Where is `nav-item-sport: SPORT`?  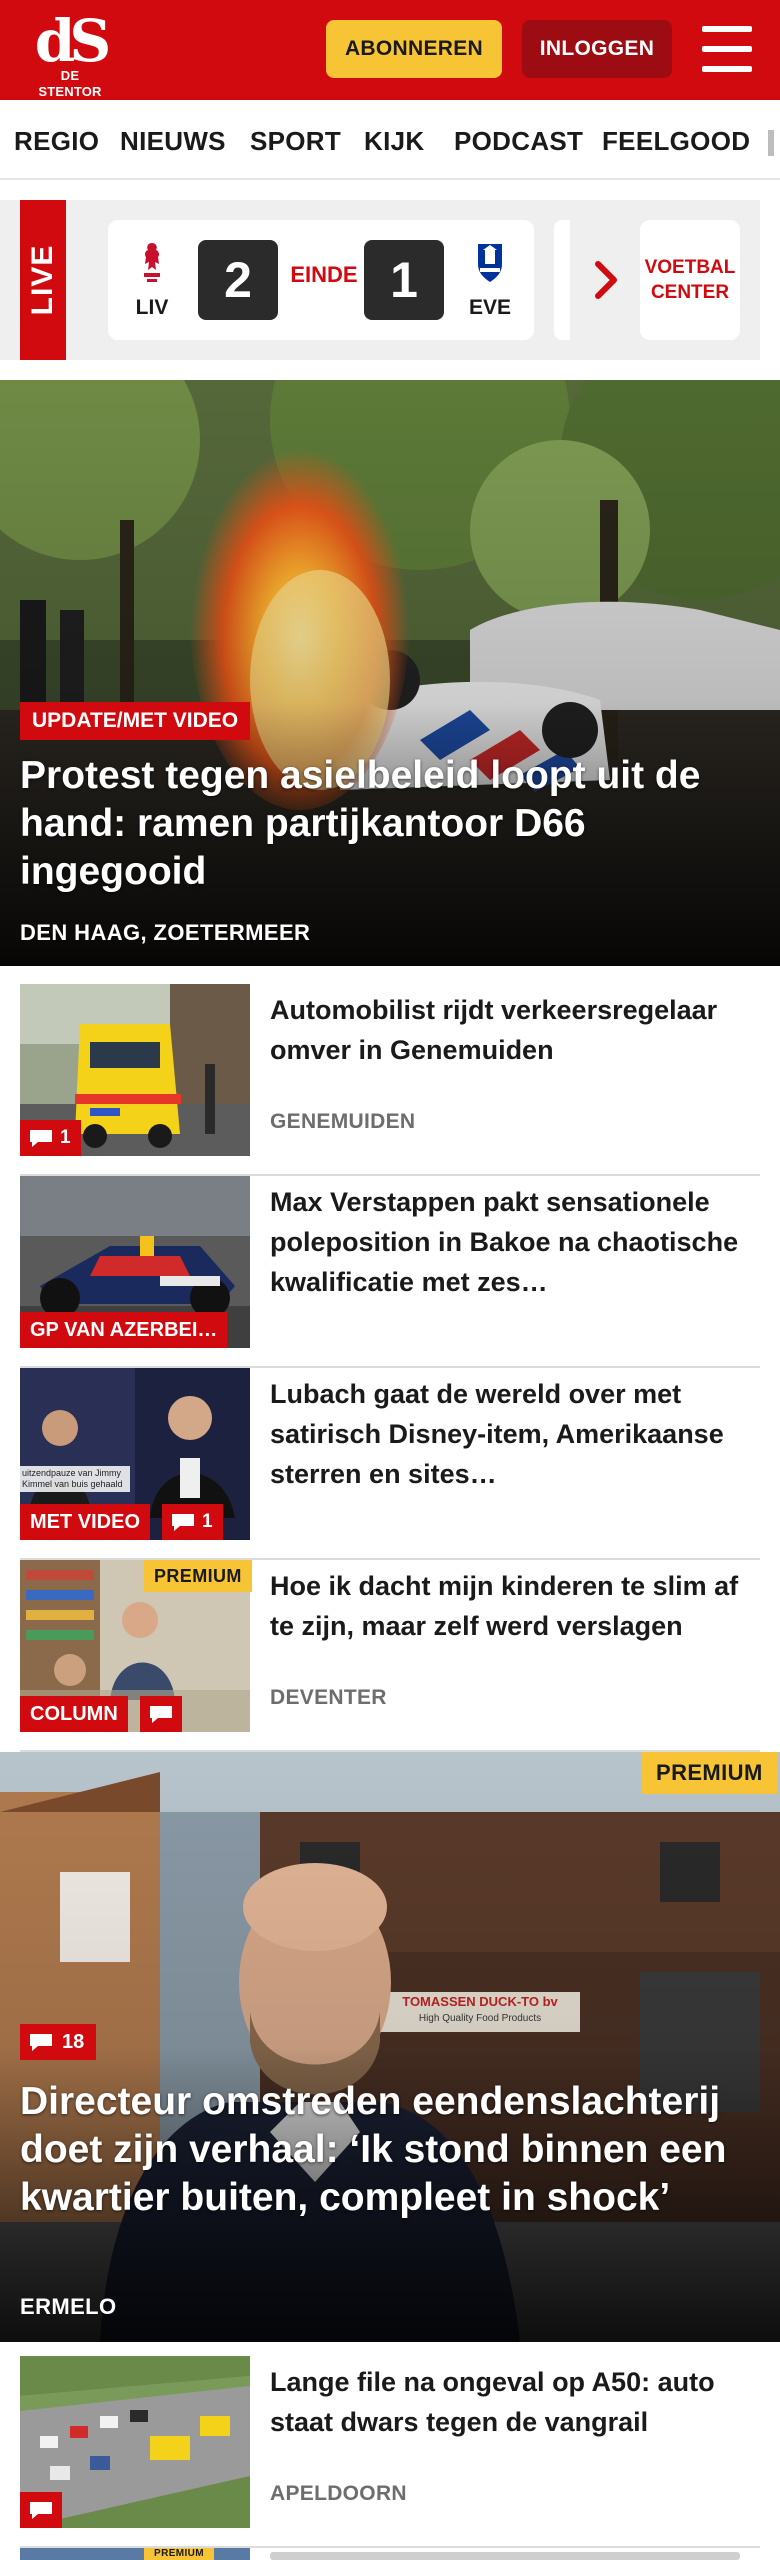 nav-item-sport: SPORT is located at coordinates (295, 141).